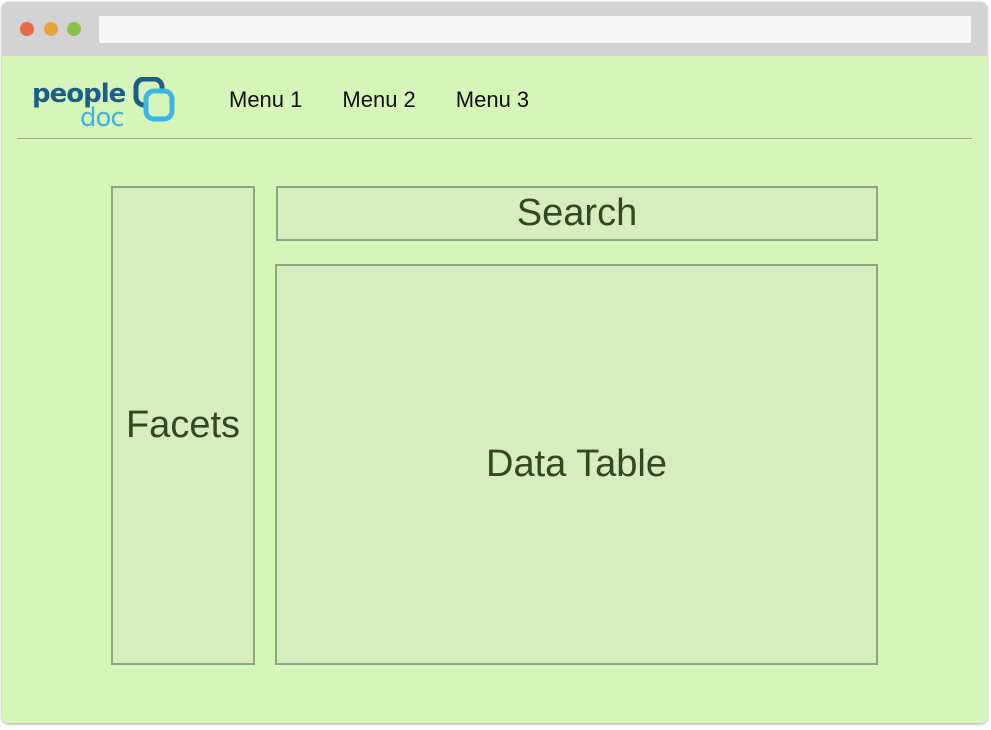 This screenshot has width=991, height=730. What do you see at coordinates (102, 118) in the screenshot?
I see `logo-text-doc: doc` at bounding box center [102, 118].